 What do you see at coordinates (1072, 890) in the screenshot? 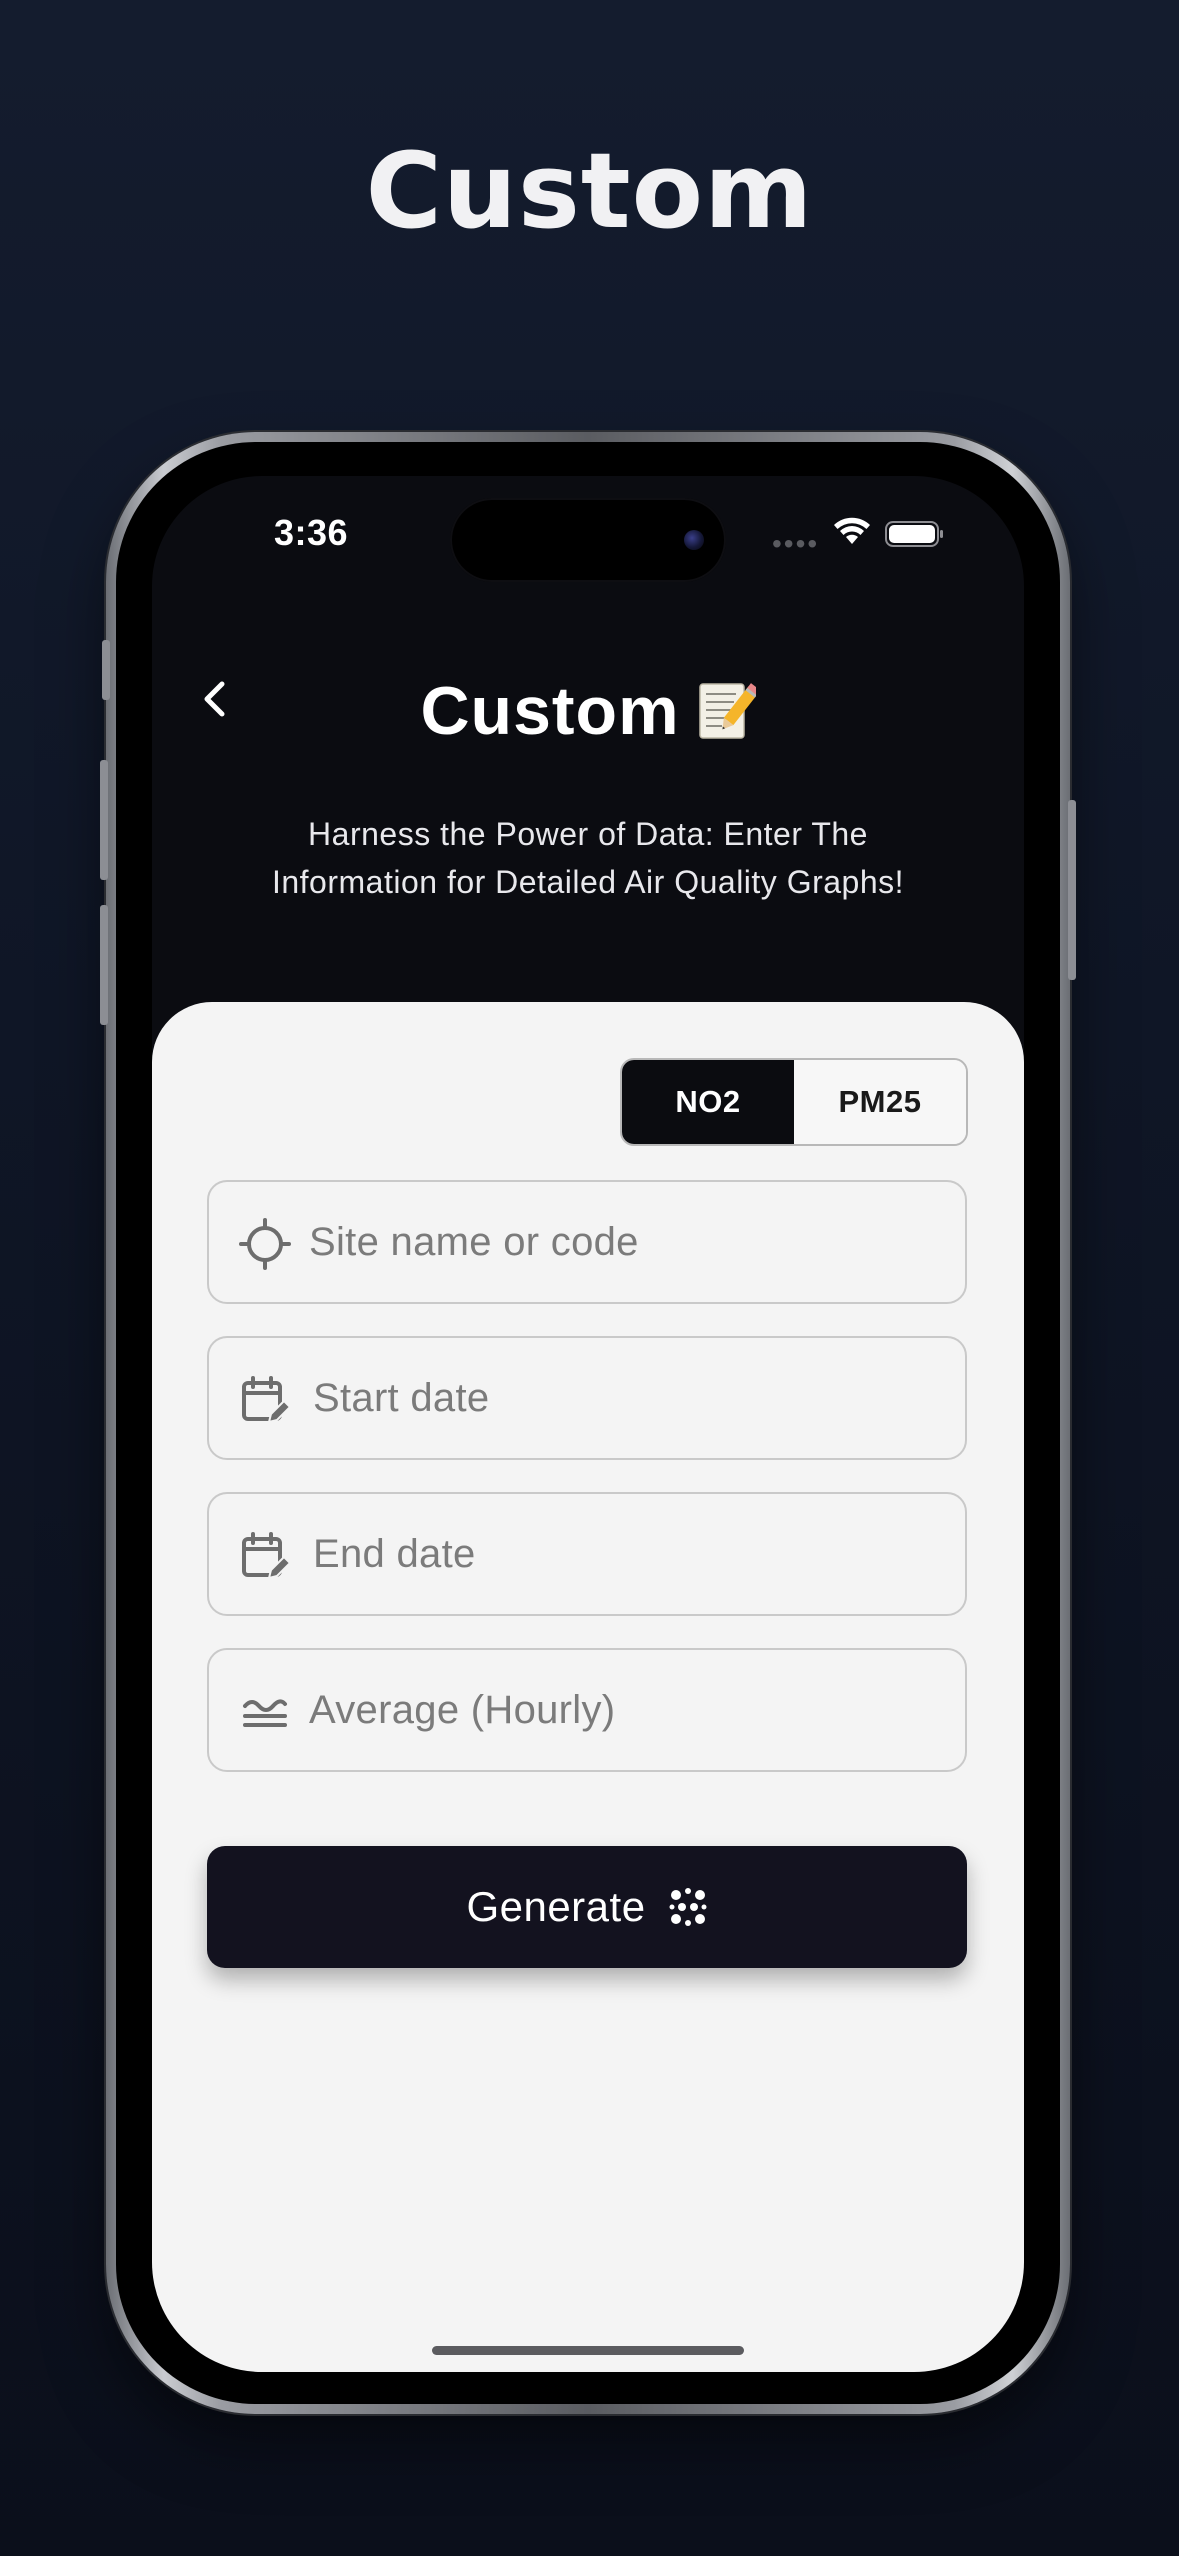
I see `side-button-power` at bounding box center [1072, 890].